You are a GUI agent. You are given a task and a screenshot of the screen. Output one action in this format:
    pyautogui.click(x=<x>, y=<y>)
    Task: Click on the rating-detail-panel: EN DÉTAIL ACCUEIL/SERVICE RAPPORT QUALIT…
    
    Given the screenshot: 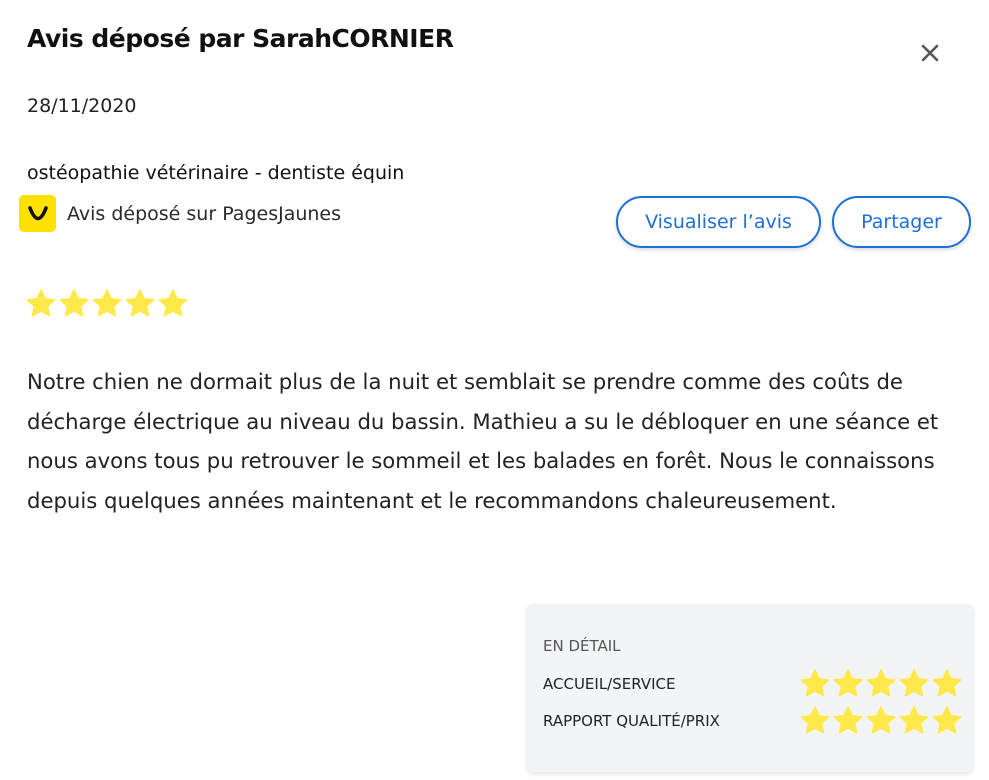 What is the action you would take?
    pyautogui.click(x=750, y=688)
    